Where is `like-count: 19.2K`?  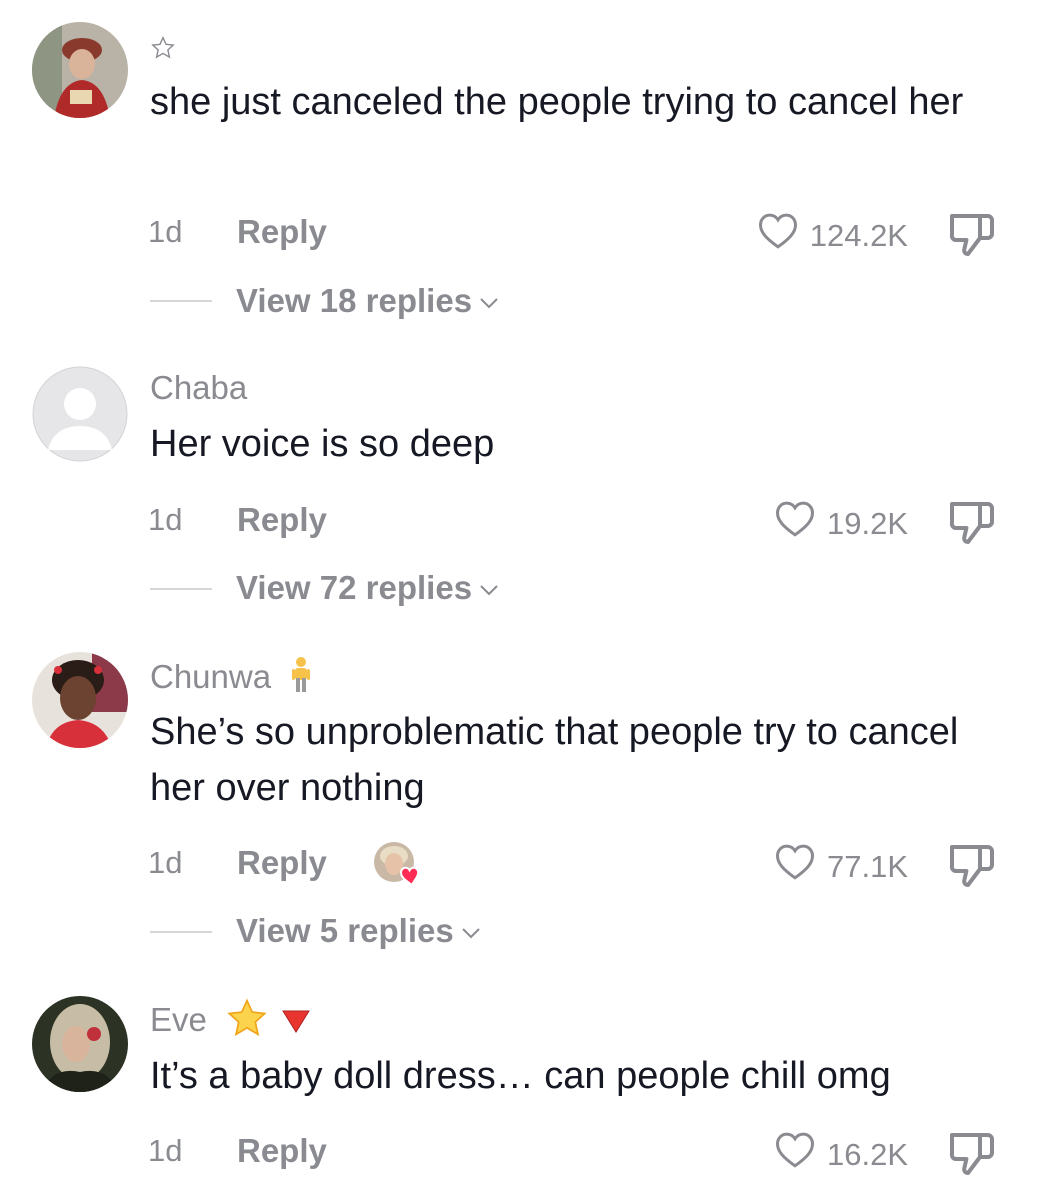
like-count: 19.2K is located at coordinates (867, 523).